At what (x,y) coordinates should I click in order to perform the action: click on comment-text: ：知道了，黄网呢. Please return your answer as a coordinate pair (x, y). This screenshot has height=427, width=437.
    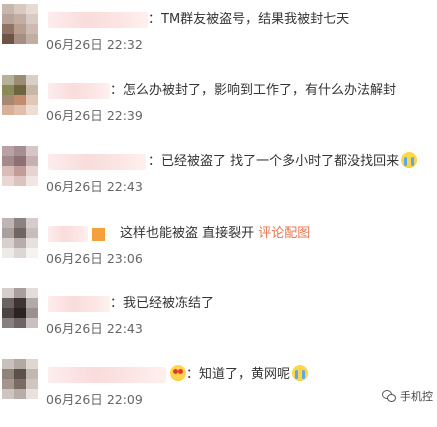
    Looking at the image, I should click on (238, 375).